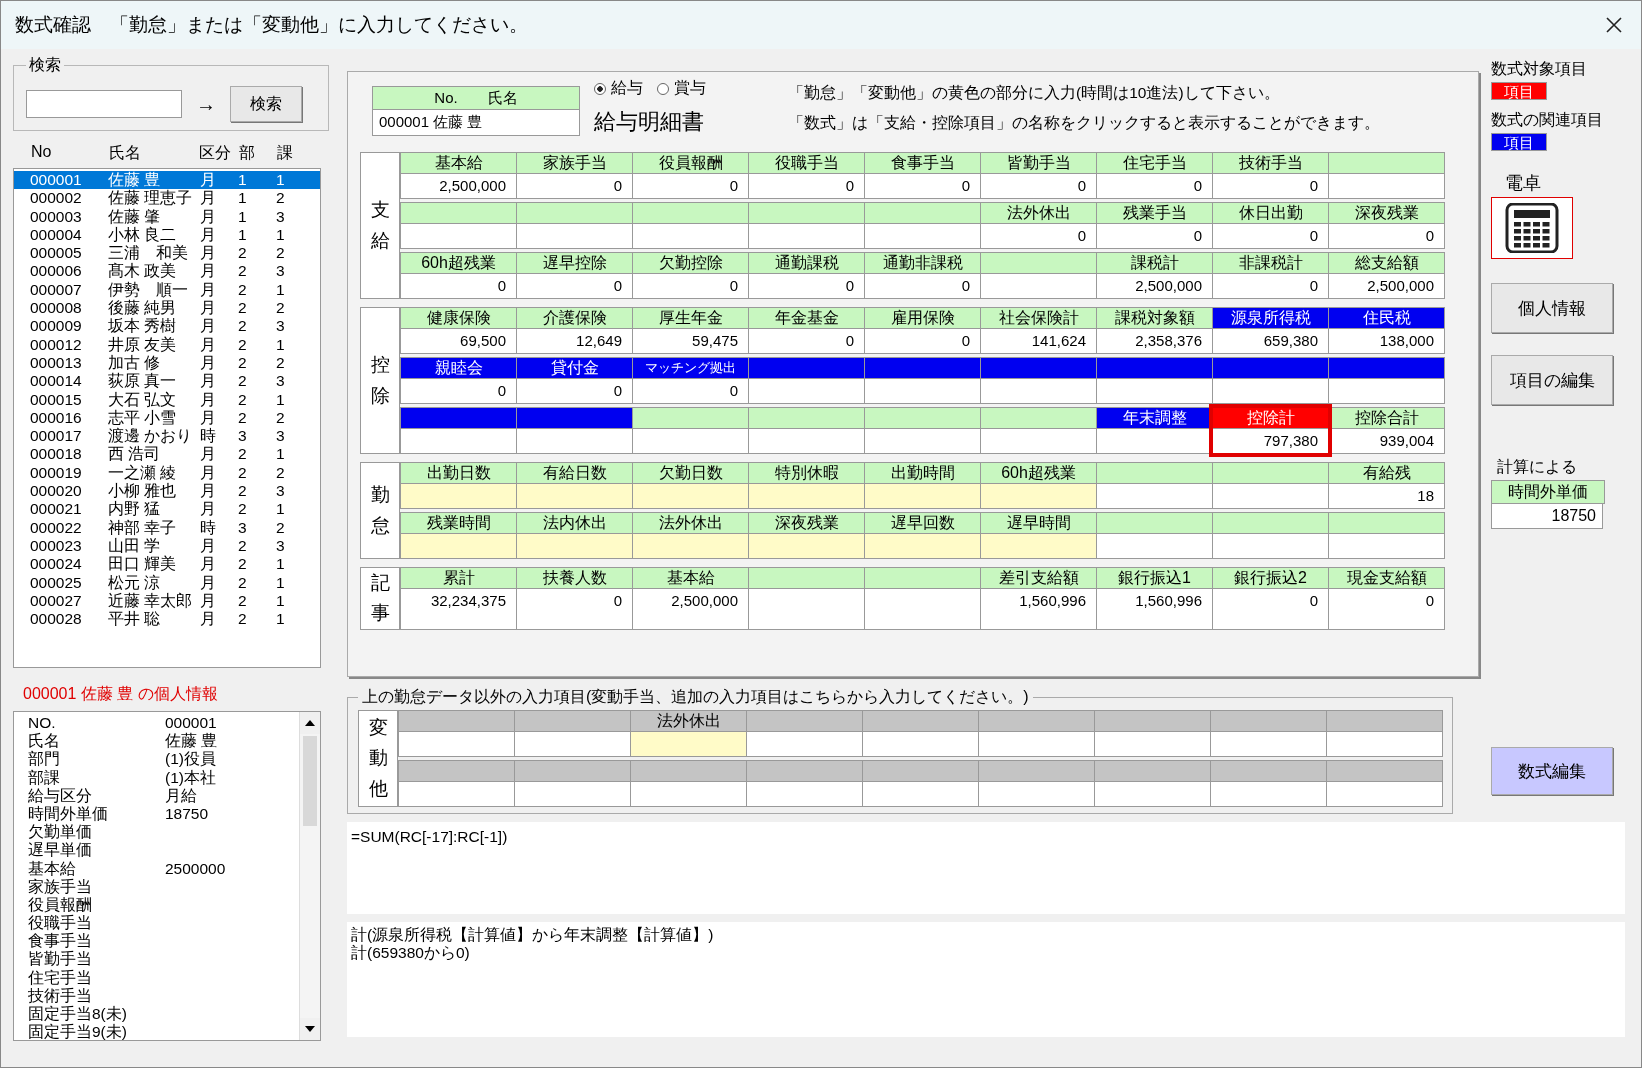 The width and height of the screenshot is (1642, 1068). Describe the element at coordinates (806, 318) in the screenshot. I see `item-header: 年金基金` at that location.